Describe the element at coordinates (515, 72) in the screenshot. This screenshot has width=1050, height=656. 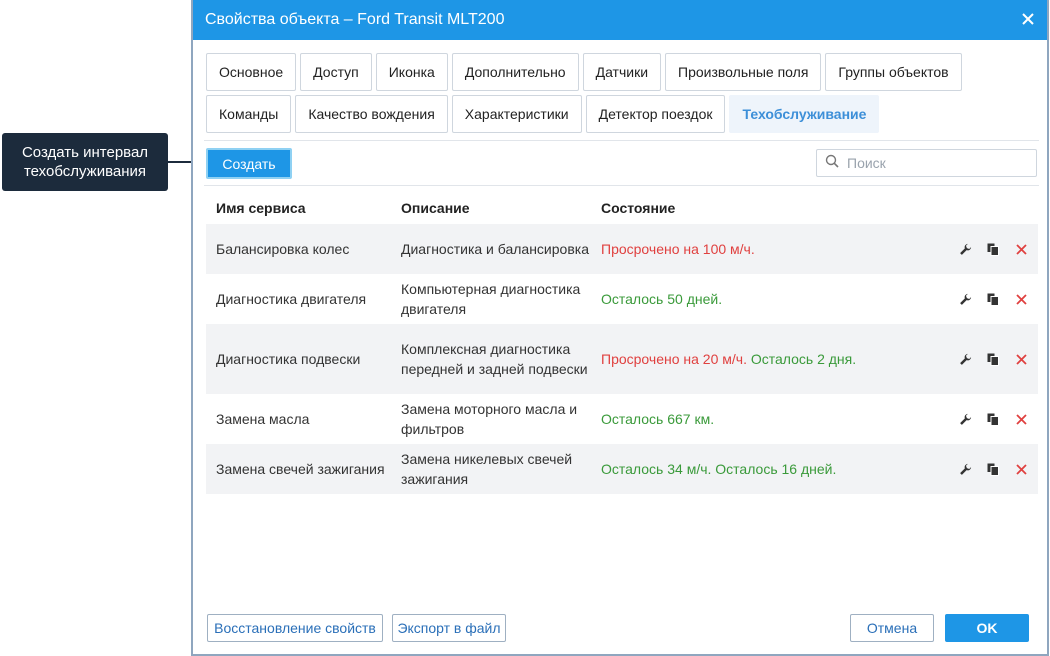
I see `tab-advanced: Дополнительно` at that location.